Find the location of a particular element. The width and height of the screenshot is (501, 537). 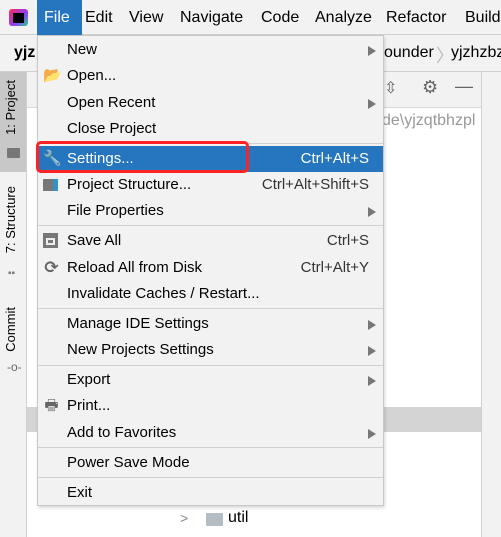

gear-icon: ⚙ is located at coordinates (430, 87).